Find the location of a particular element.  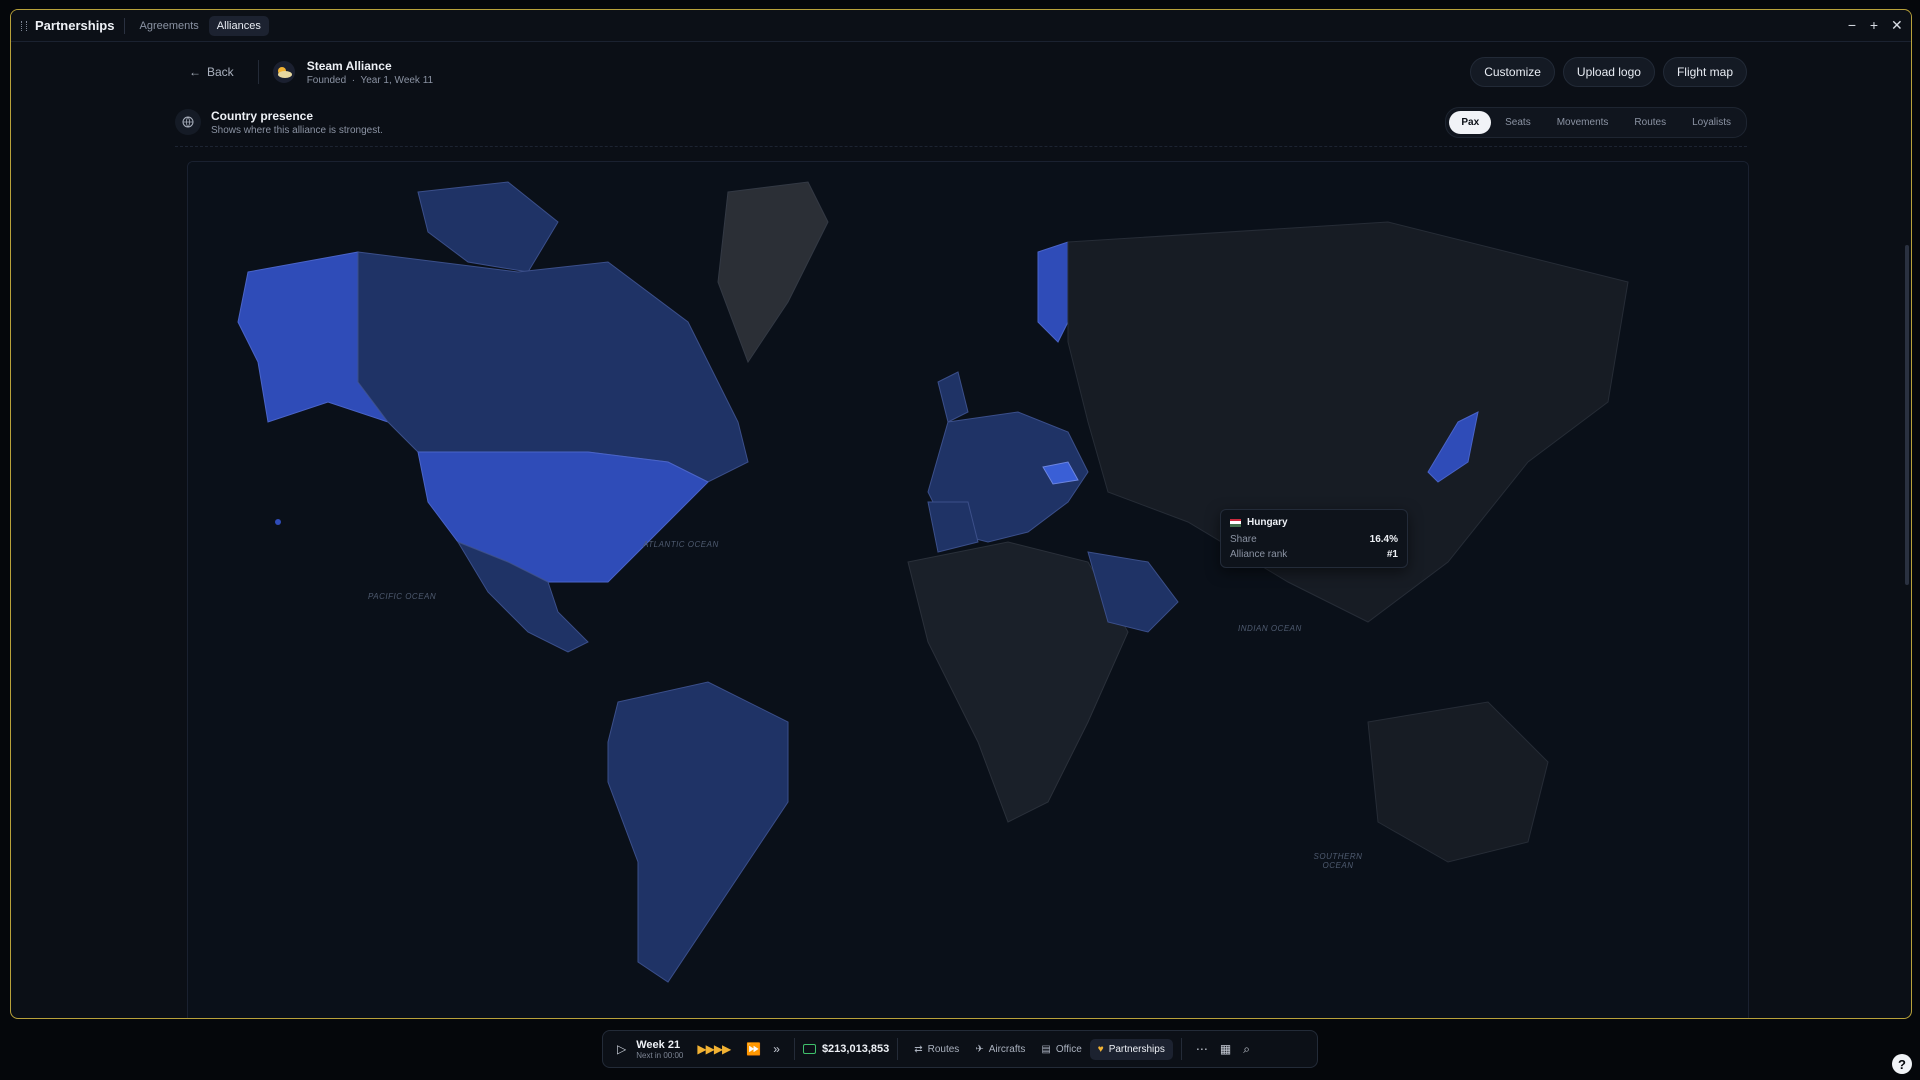

week-label: Week 21 is located at coordinates (658, 1044).